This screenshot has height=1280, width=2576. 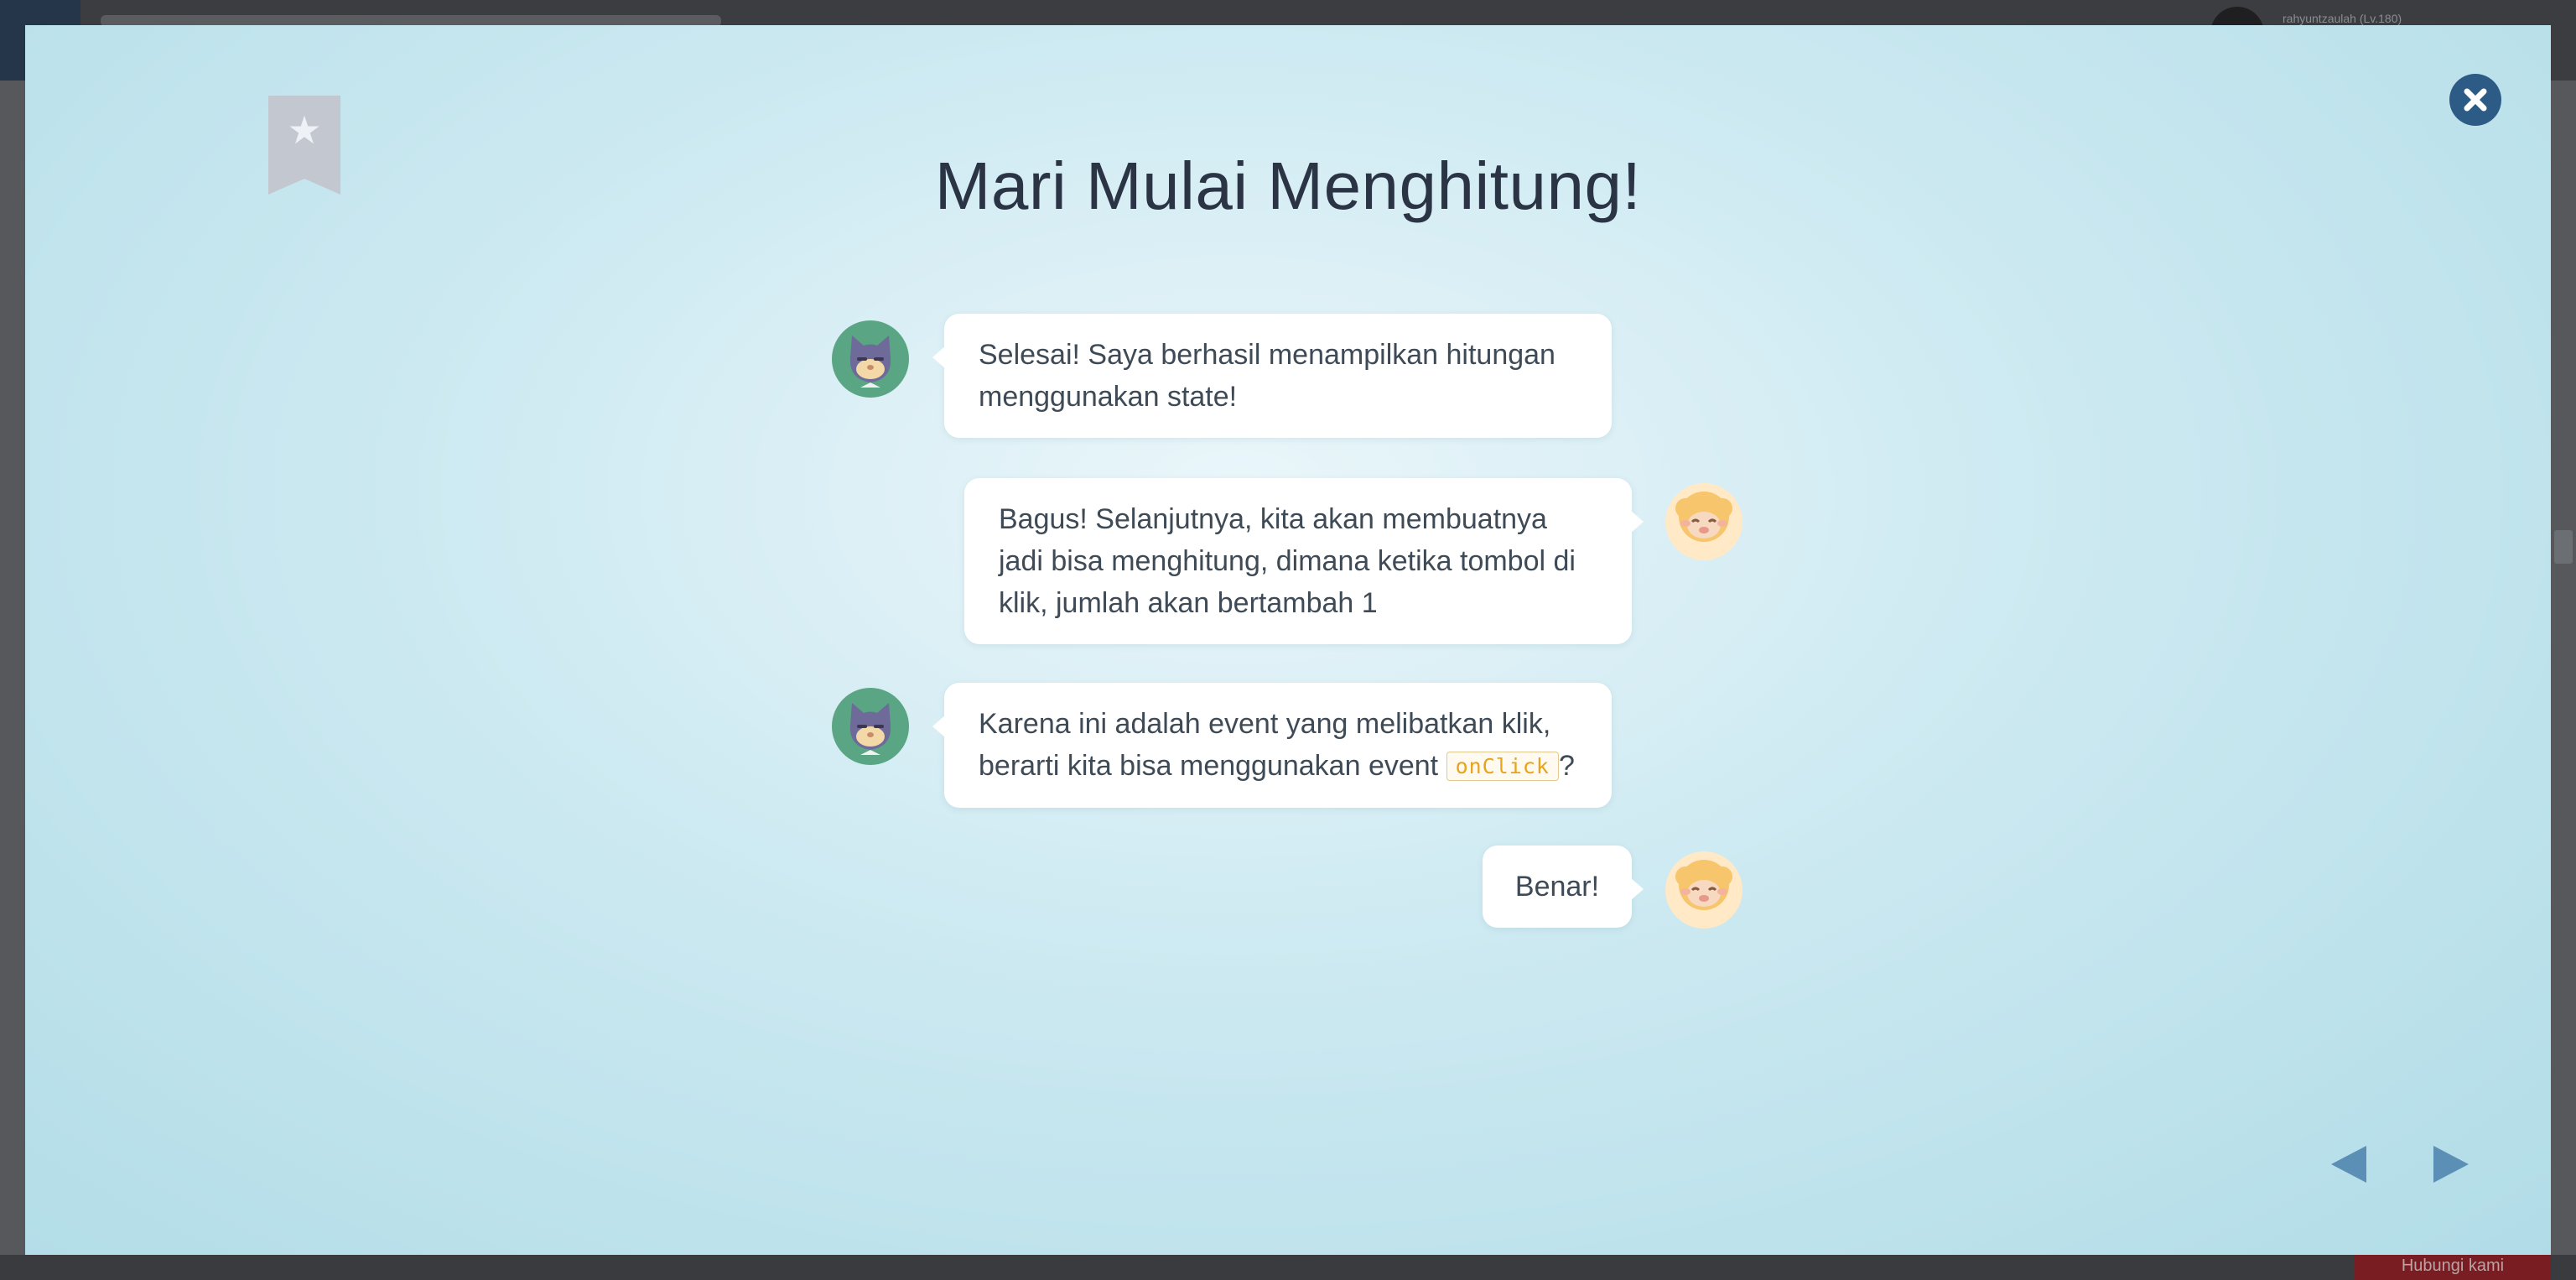 I want to click on bookmark-star-icon: ★, so click(x=304, y=130).